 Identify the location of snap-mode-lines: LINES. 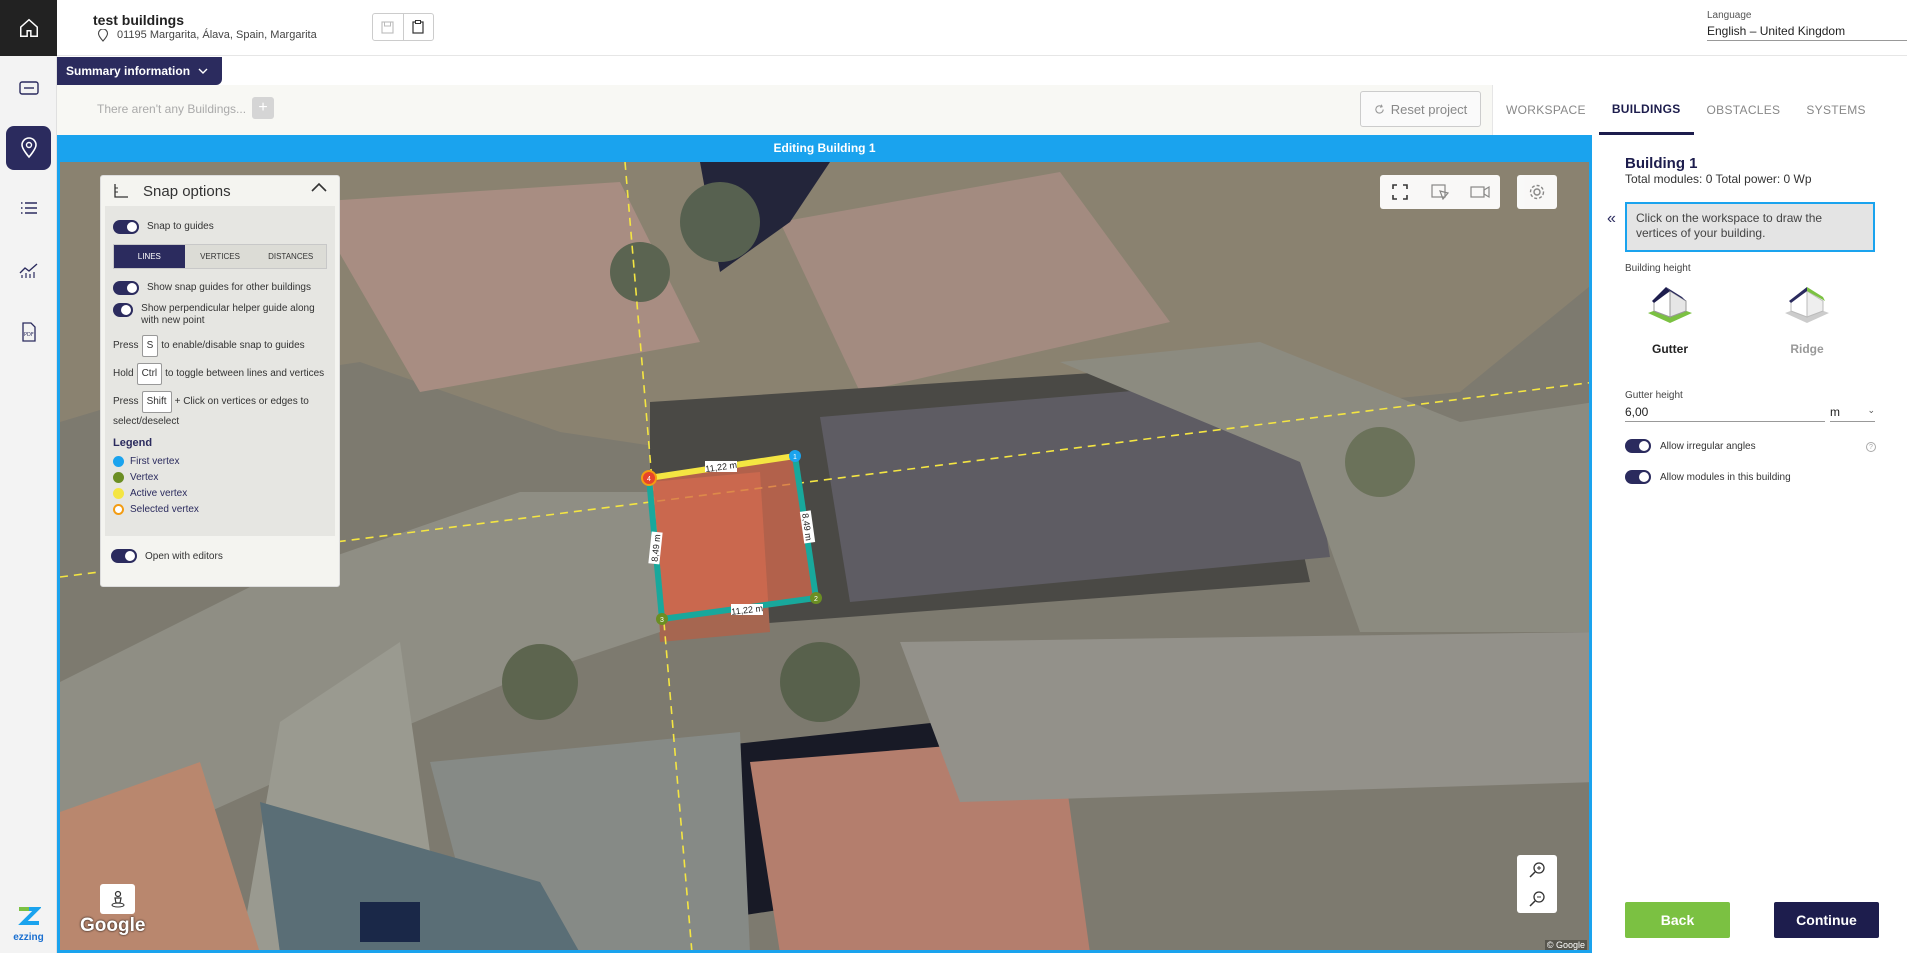
(149, 256).